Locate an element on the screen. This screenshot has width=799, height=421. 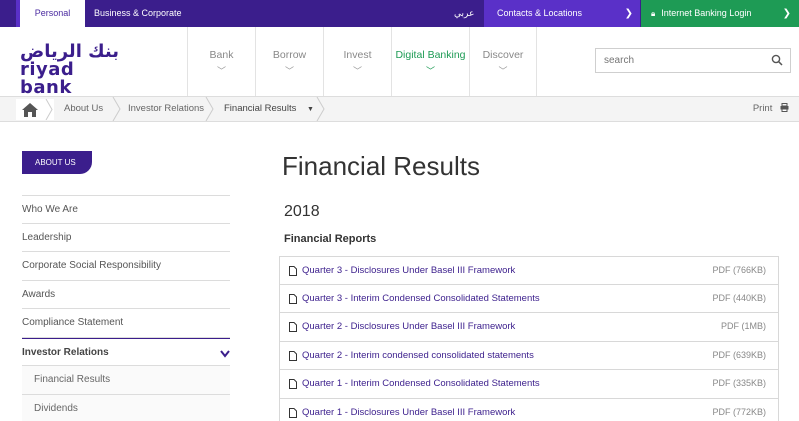
nav-discover-label: Discover is located at coordinates (503, 55).